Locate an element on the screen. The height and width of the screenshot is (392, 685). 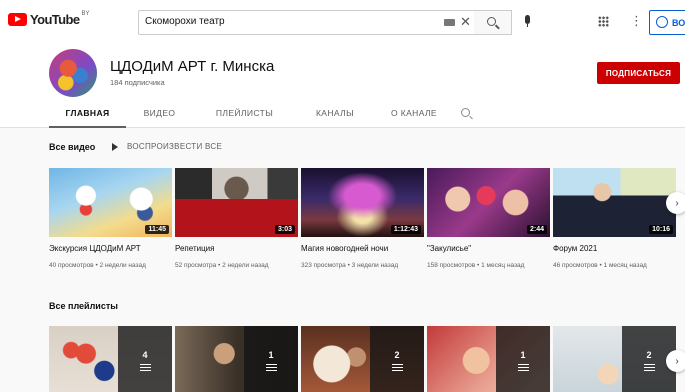
search-icon is located at coordinates (491, 21).